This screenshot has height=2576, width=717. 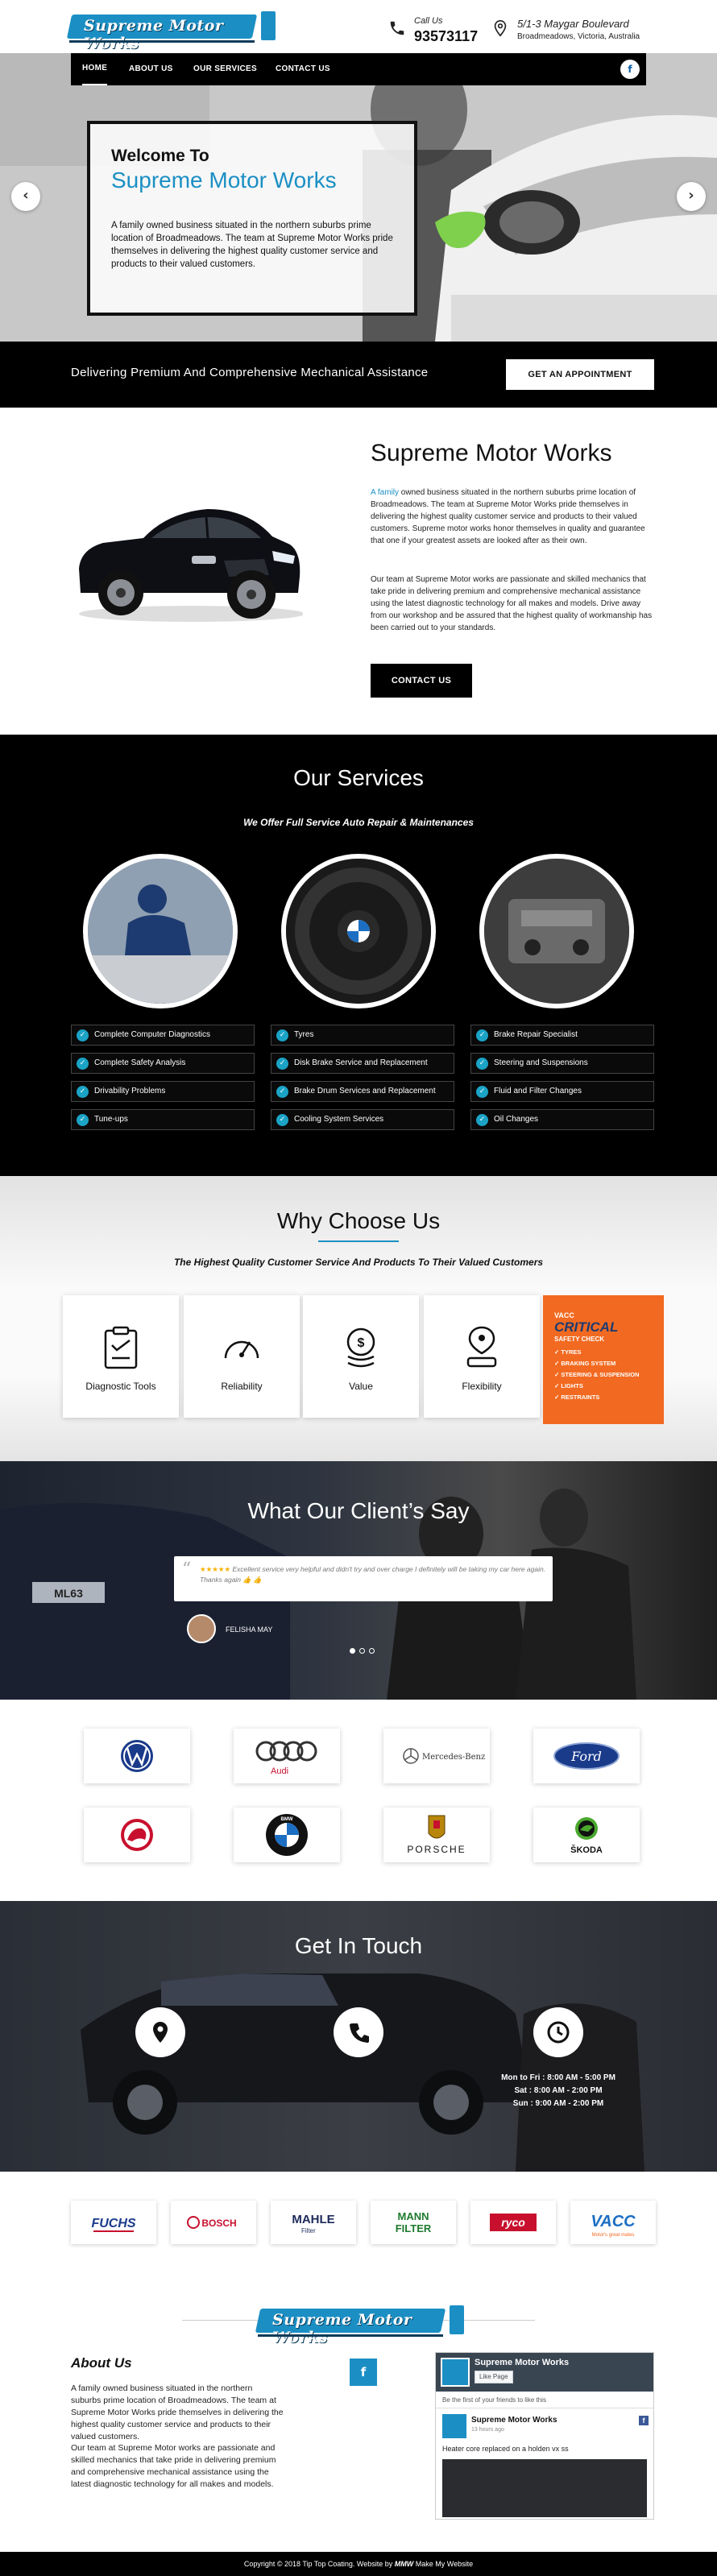 What do you see at coordinates (363, 2372) in the screenshot?
I see `footer-facebook-icon: f` at bounding box center [363, 2372].